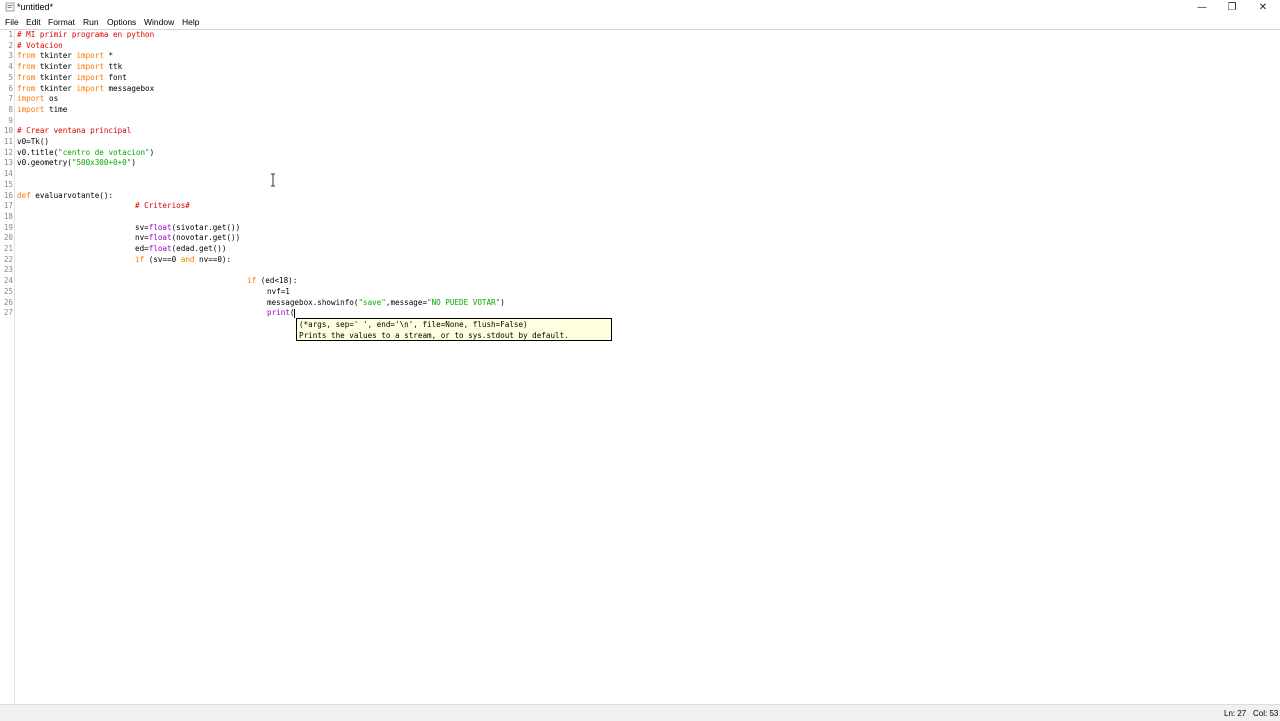 The image size is (1280, 721). I want to click on menu-bar: File Edit Format Run Options Window Help, so click(640, 22).